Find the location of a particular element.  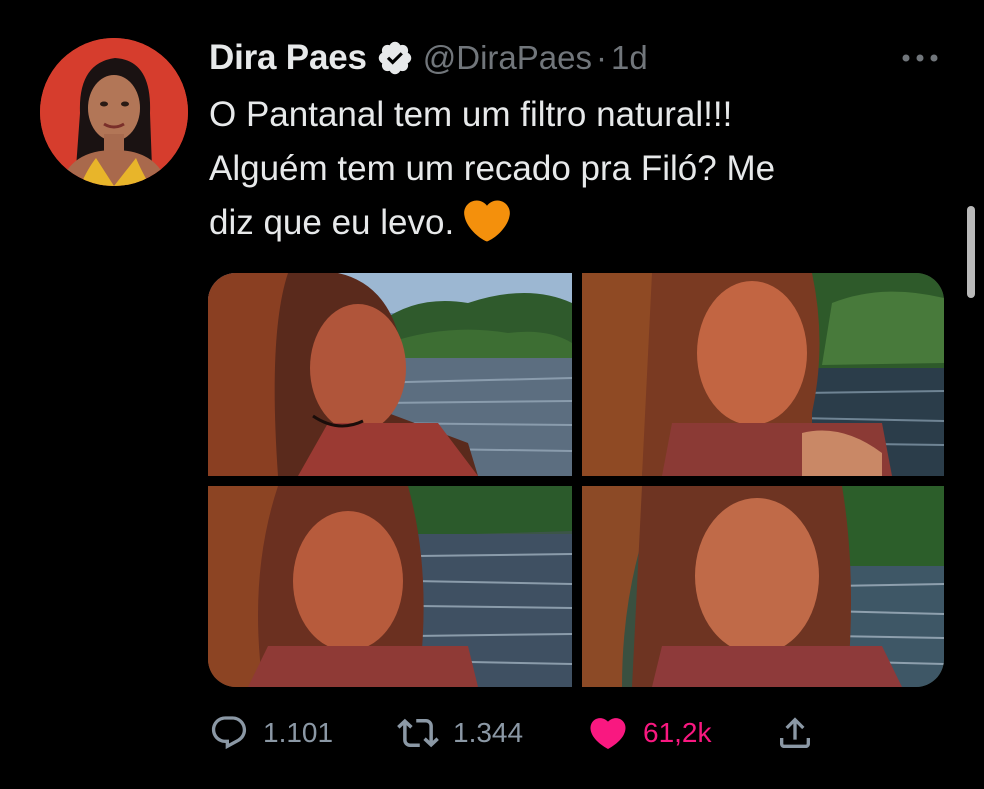

photo-3-image is located at coordinates (390, 586).